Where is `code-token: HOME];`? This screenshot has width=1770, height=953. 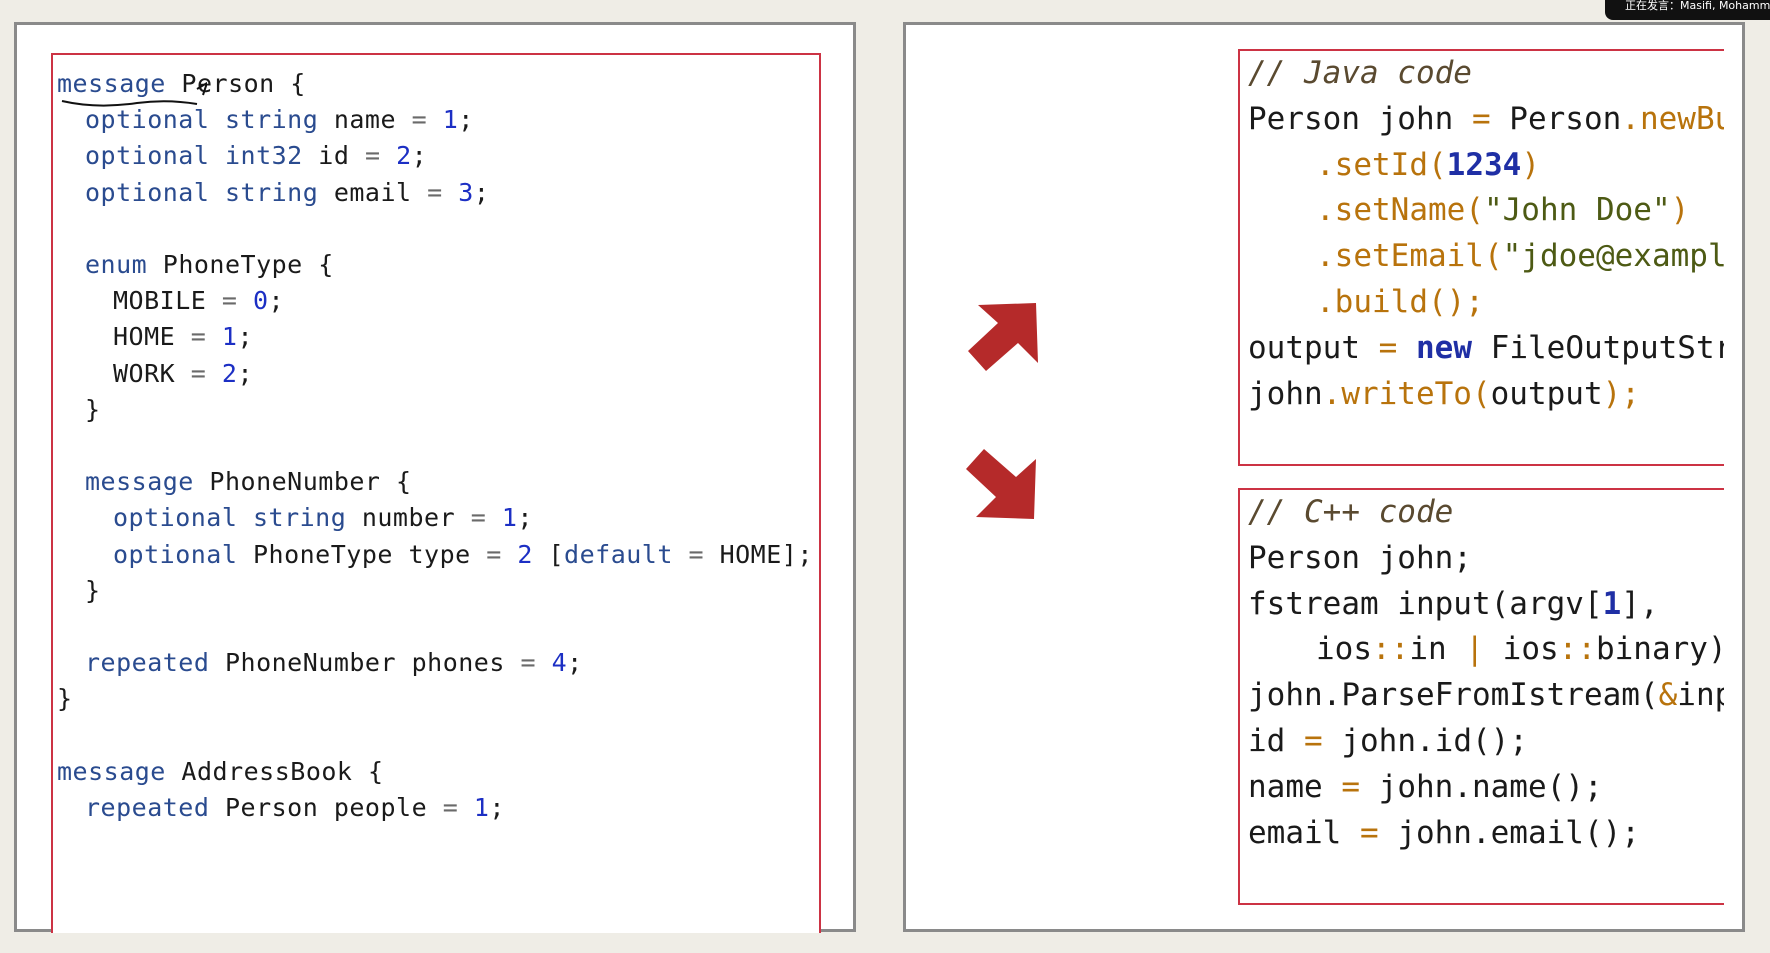
code-token: HOME]; is located at coordinates (758, 554).